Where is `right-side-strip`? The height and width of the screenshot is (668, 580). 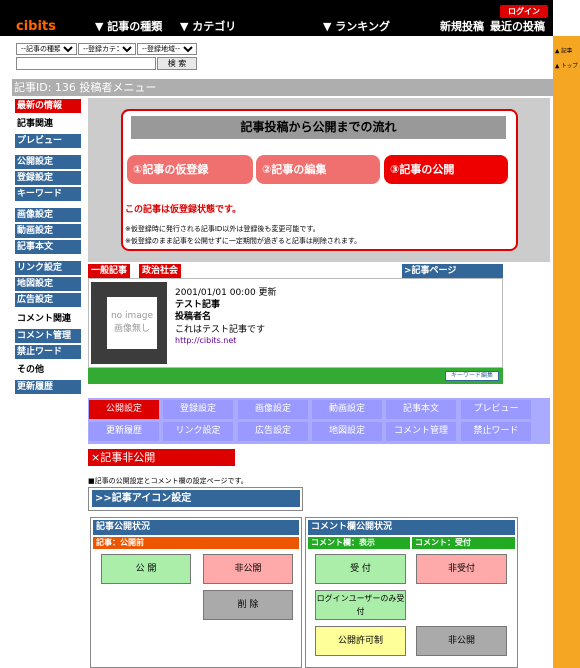
right-side-strip is located at coordinates (566, 352).